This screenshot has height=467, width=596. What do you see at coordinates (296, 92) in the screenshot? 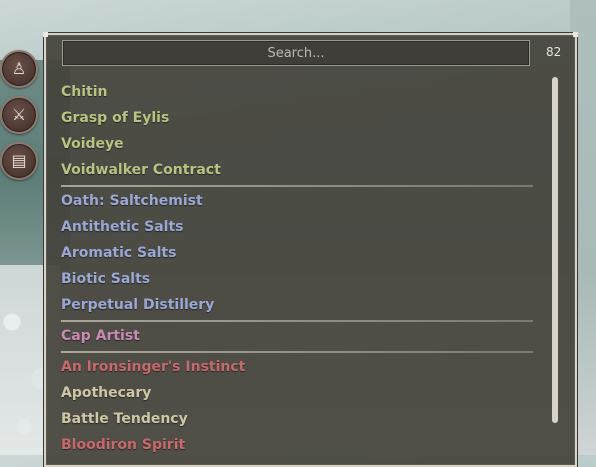
I see `list-item: Chitin` at bounding box center [296, 92].